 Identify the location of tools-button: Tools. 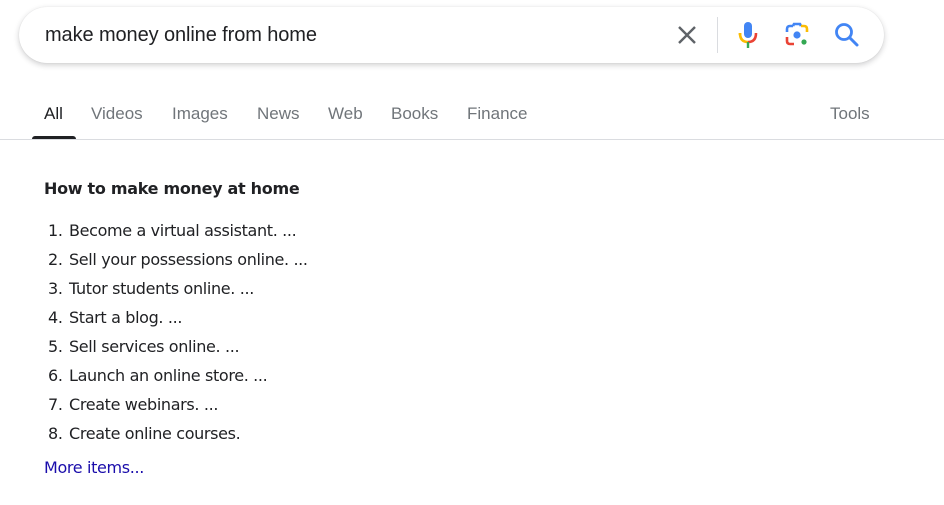
(850, 114).